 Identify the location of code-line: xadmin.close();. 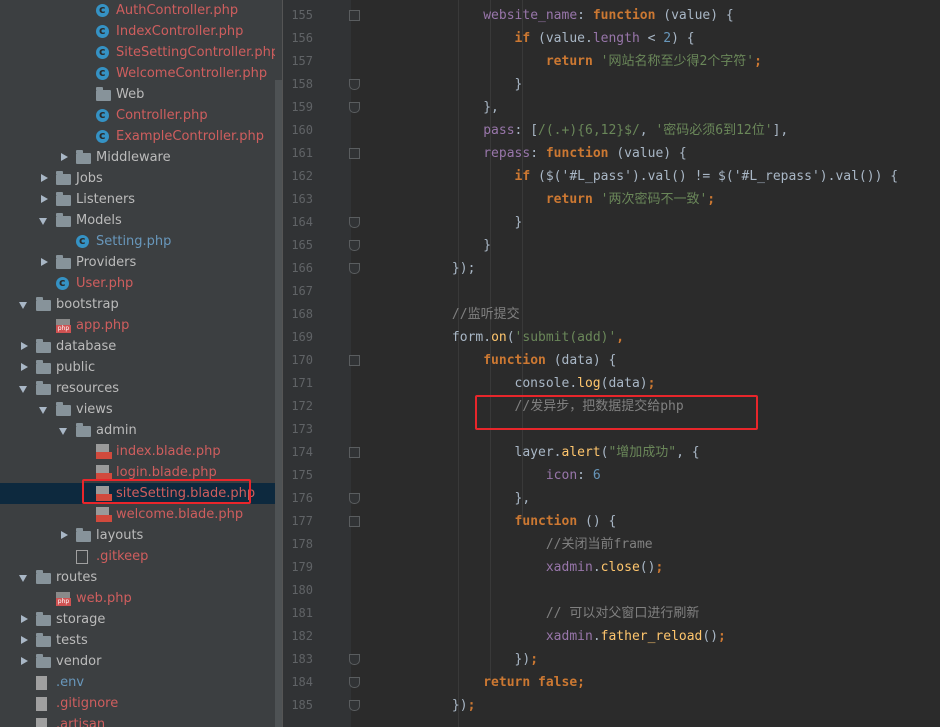
(510, 567).